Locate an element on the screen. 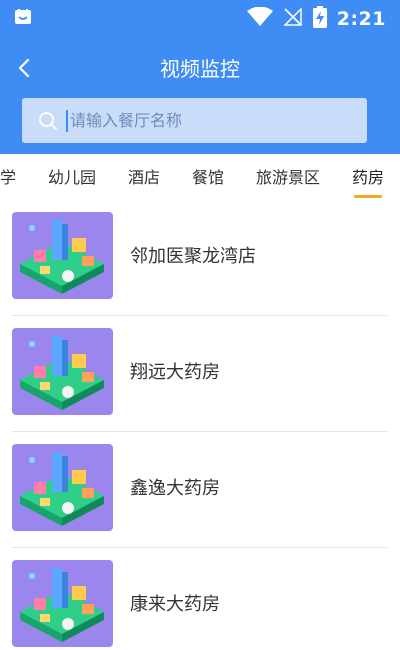 The width and height of the screenshot is (400, 650). store-name: 鑫逸大药房 is located at coordinates (175, 488).